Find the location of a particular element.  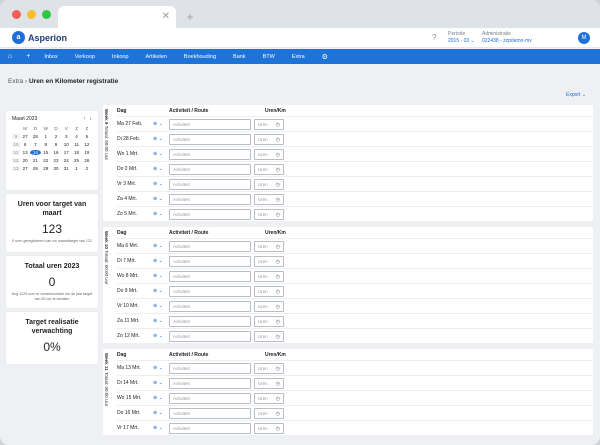

nav-verkoop: Verkoop is located at coordinates (85, 57).